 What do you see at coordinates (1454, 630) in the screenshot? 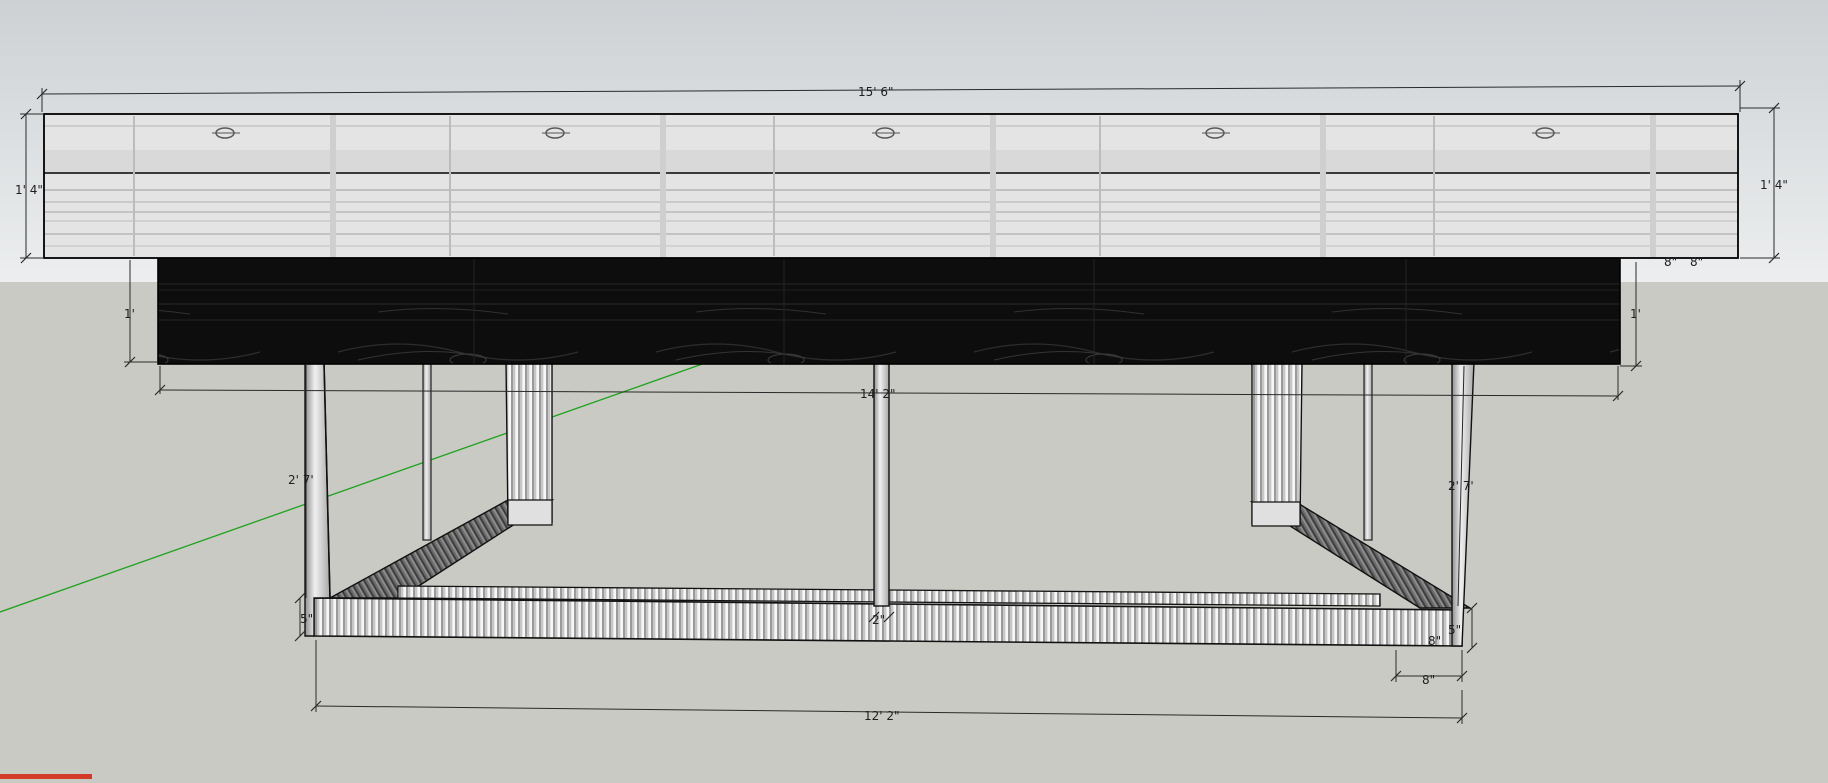
I see `dim-base-height-right: 5"` at bounding box center [1454, 630].